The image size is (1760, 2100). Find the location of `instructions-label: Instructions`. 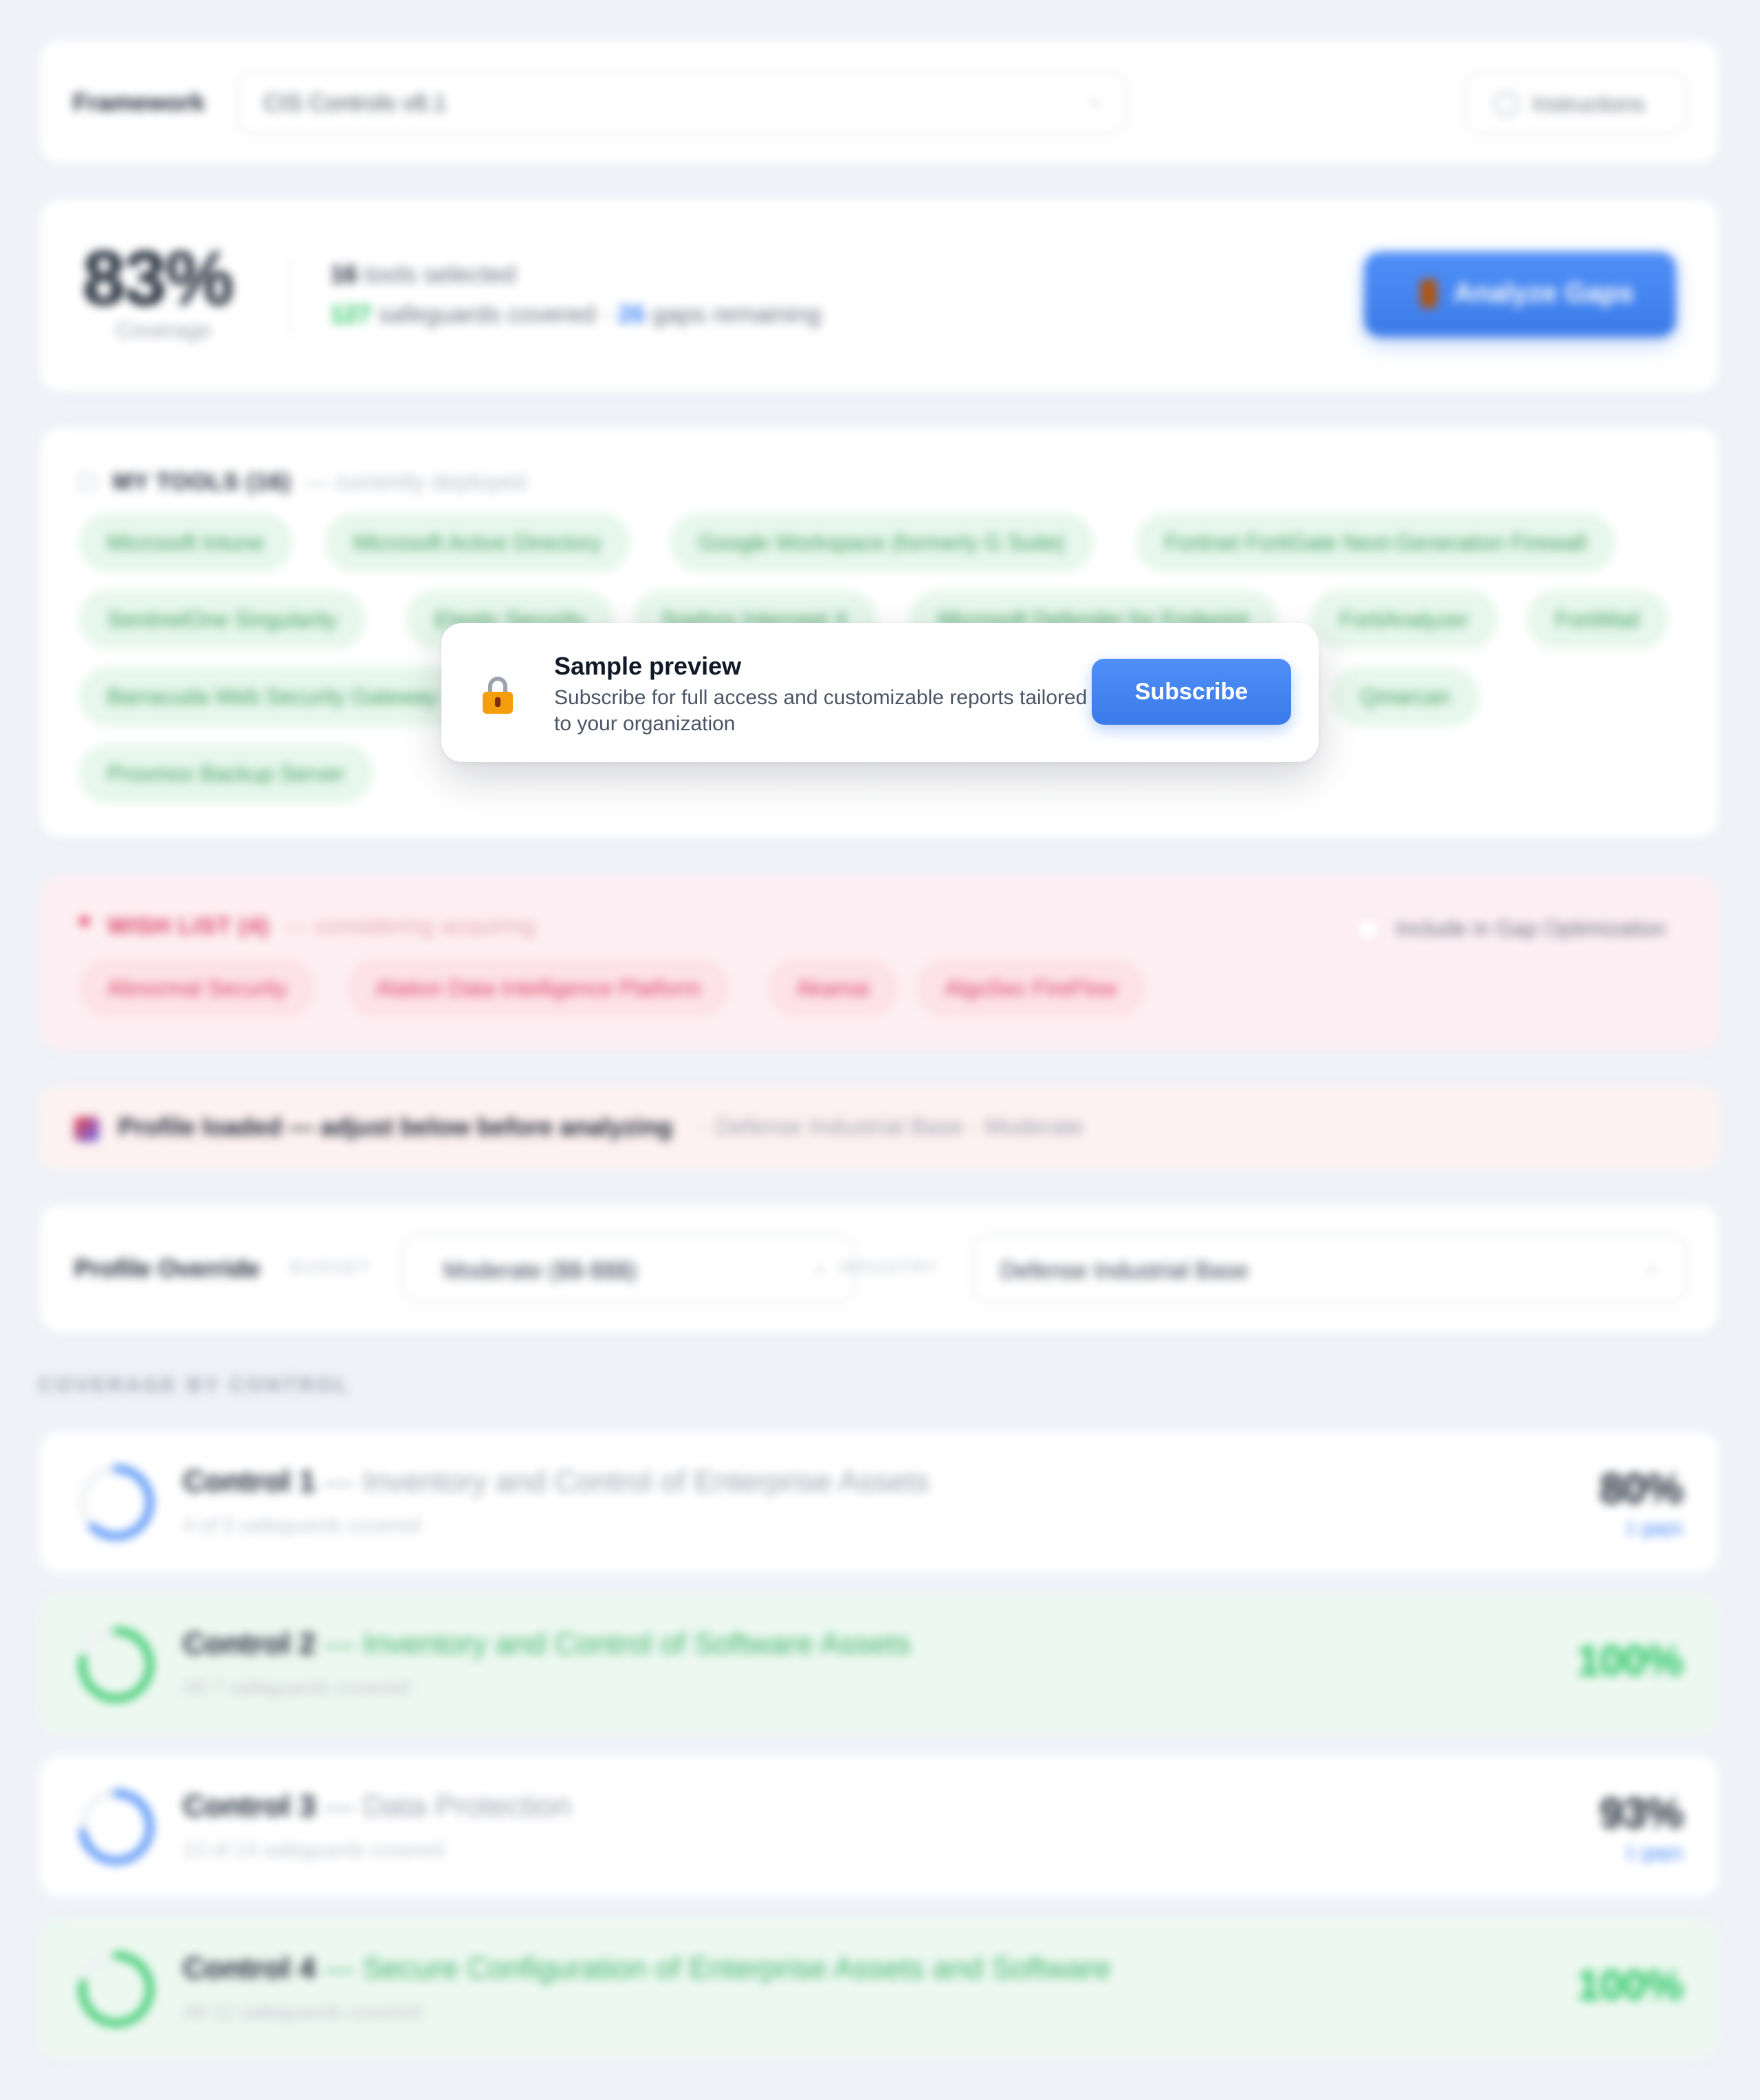

instructions-label: Instructions is located at coordinates (1588, 103).